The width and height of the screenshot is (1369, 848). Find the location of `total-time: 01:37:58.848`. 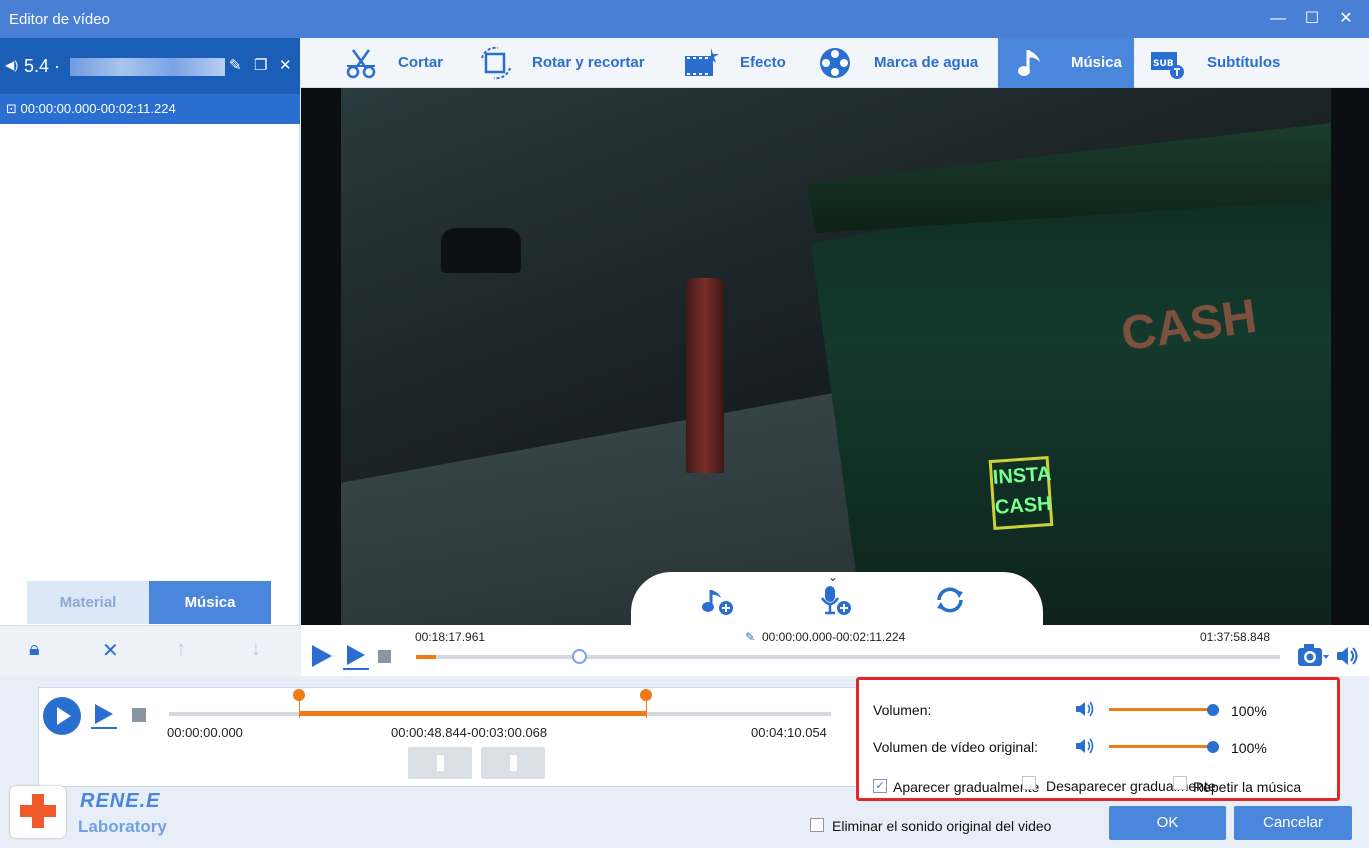

total-time: 01:37:58.848 is located at coordinates (1235, 637).